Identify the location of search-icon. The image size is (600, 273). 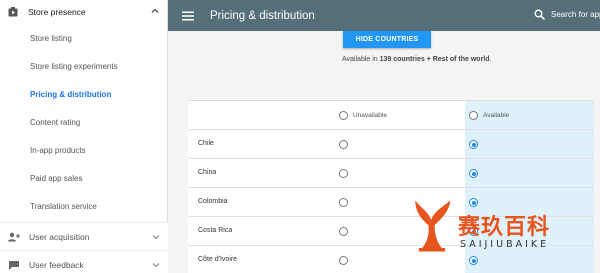
(539, 14).